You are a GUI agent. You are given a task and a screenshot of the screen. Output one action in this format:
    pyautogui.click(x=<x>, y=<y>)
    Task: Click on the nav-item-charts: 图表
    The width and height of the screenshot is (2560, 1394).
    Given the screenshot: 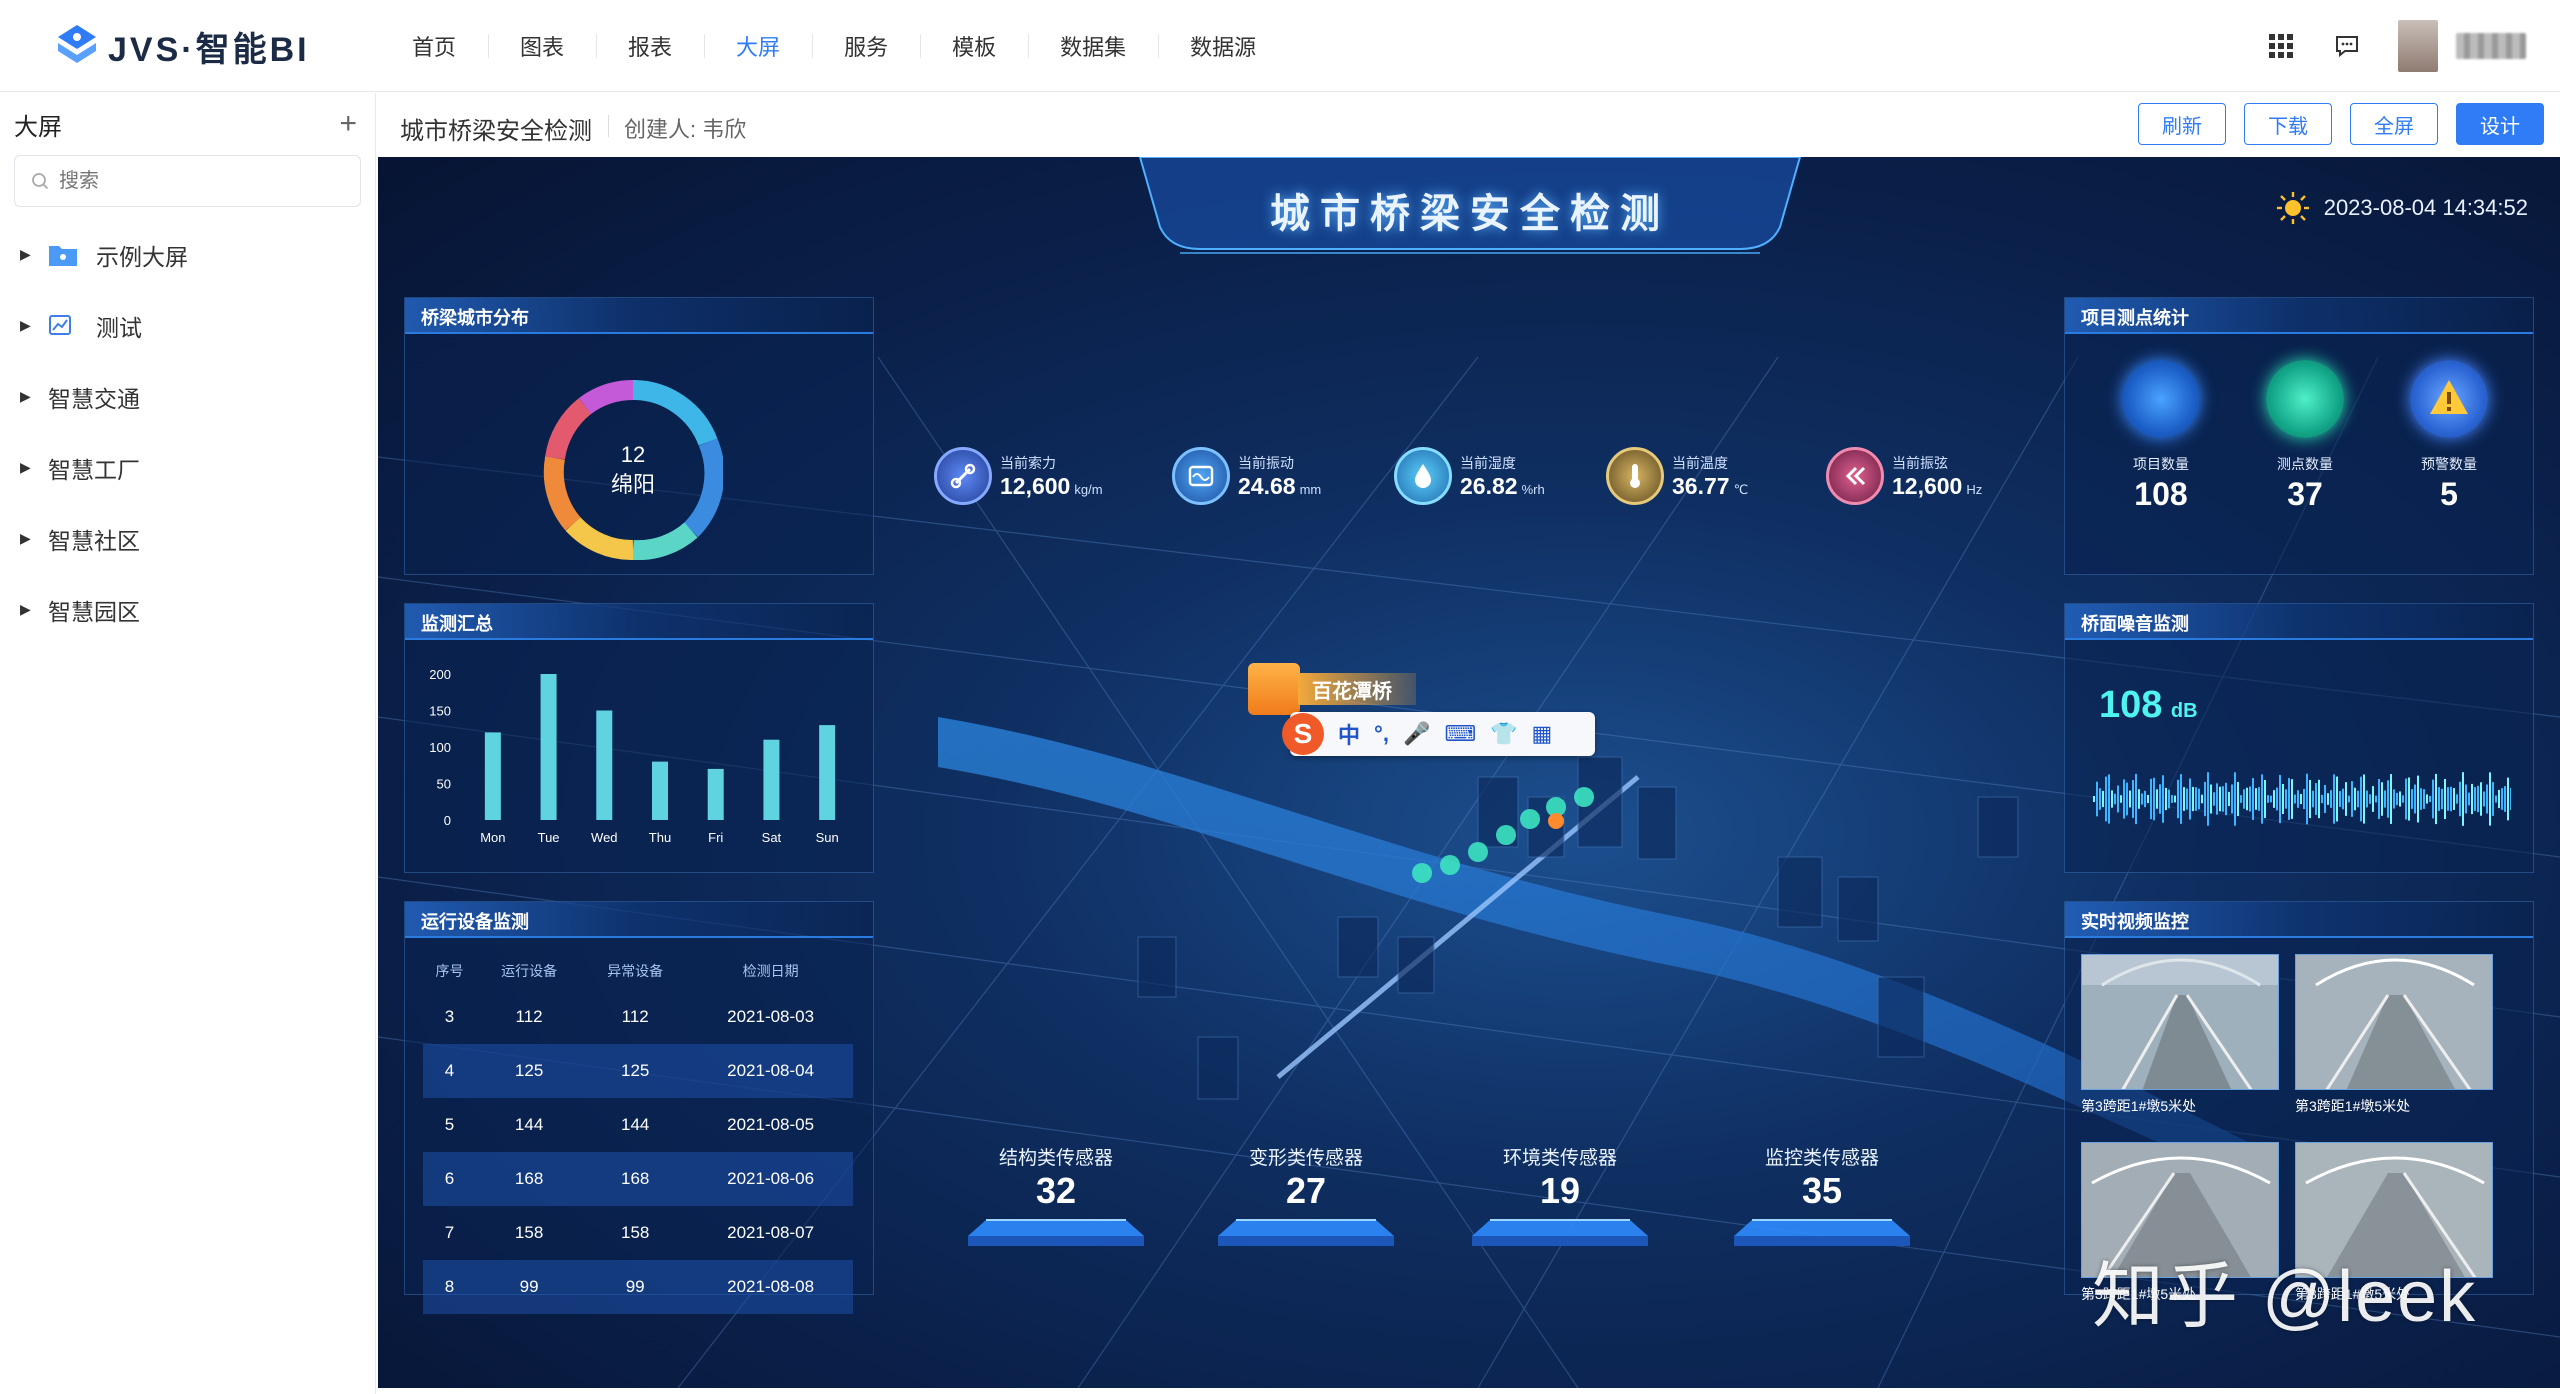 What is the action you would take?
    pyautogui.click(x=542, y=46)
    